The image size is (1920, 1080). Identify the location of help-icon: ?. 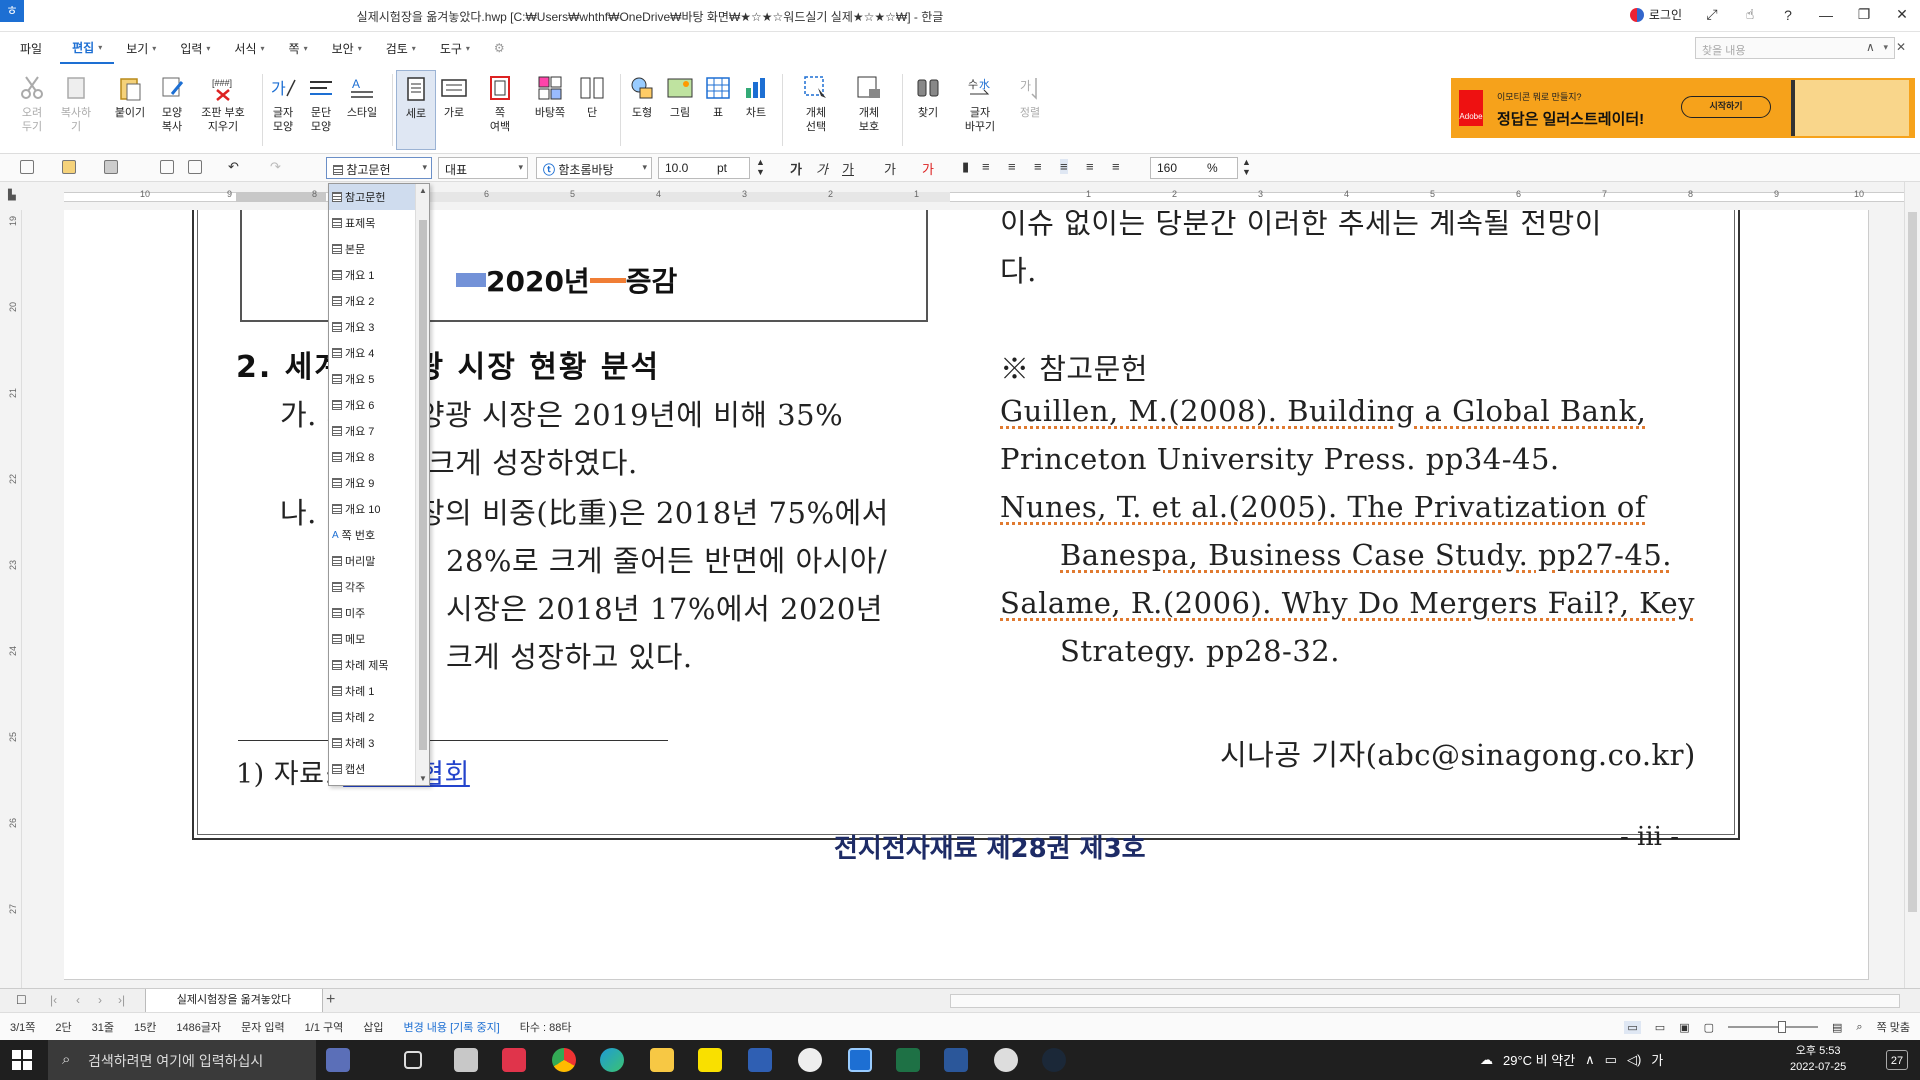
(1788, 15).